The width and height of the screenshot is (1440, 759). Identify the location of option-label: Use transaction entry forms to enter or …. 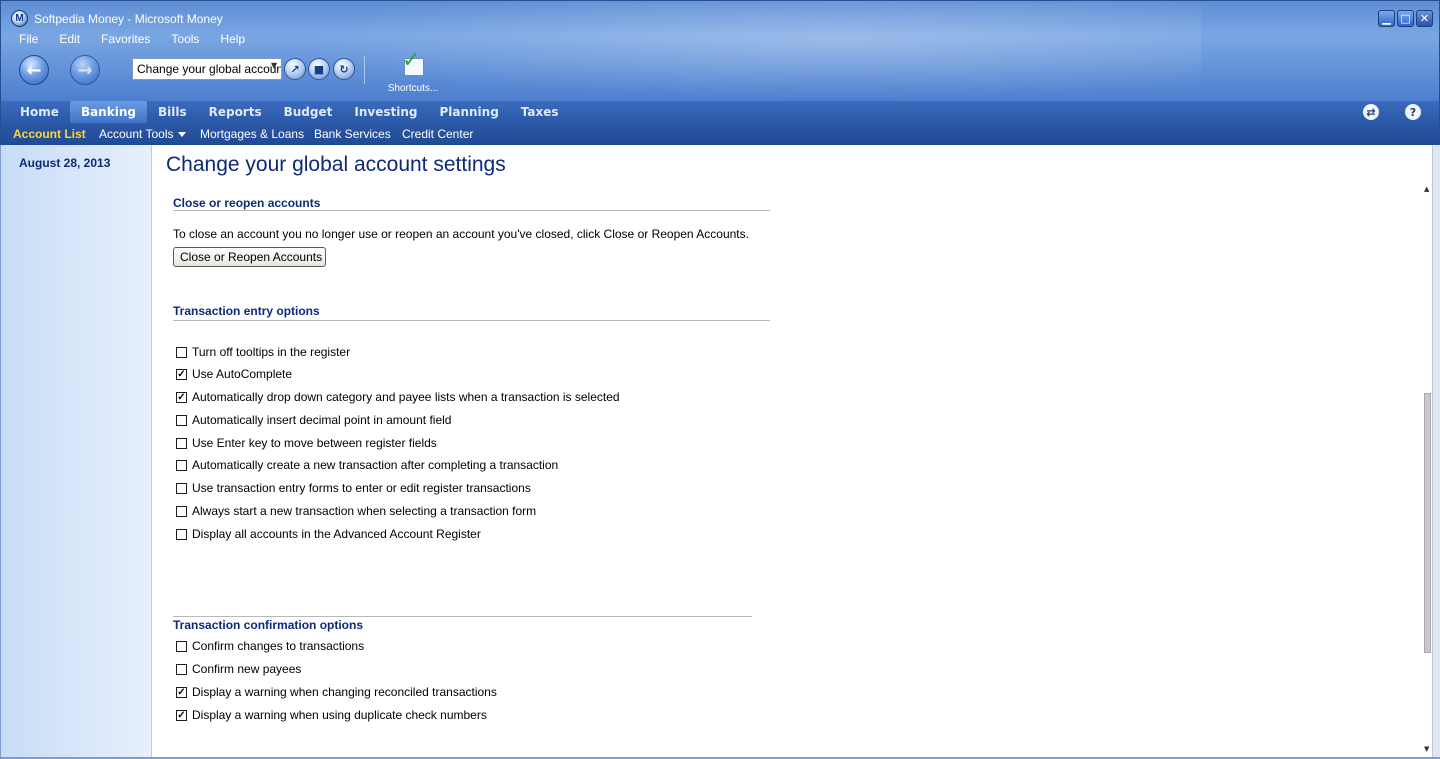
(361, 488).